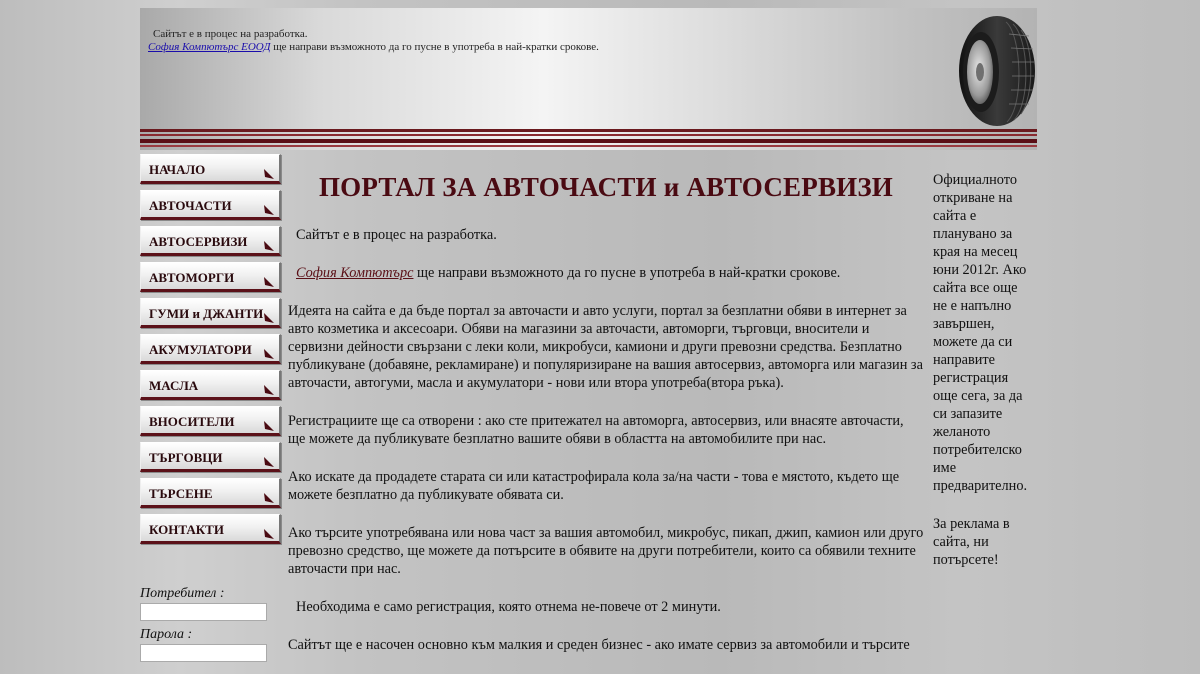  I want to click on nav-button-7: ВНОСИТЕЛИ, so click(210, 421).